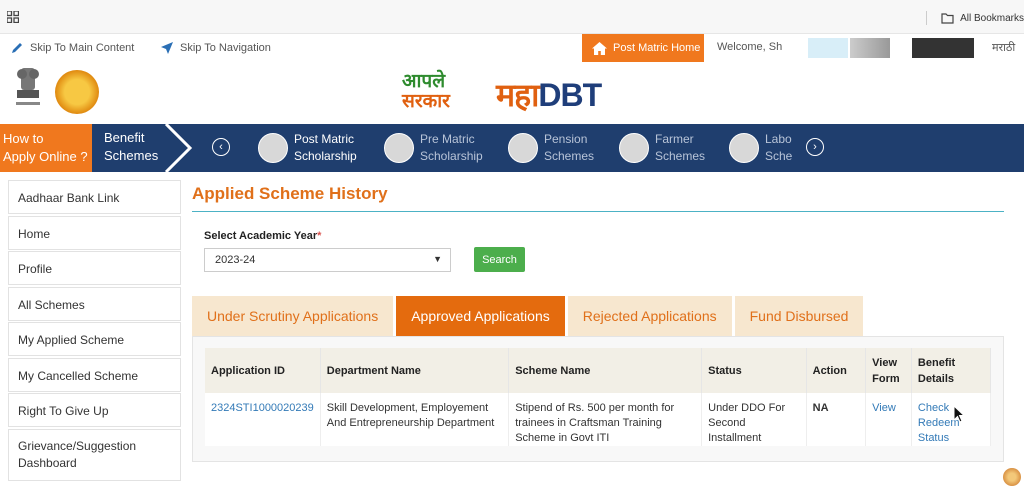  I want to click on dbt-text: DBT, so click(570, 95).